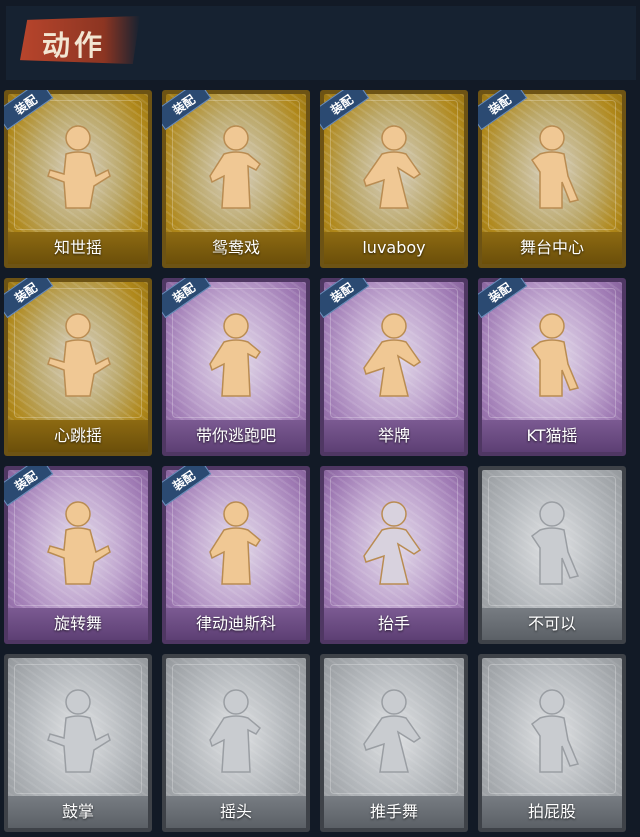 This screenshot has width=640, height=837. I want to click on action-card: 拍屁股, so click(552, 743).